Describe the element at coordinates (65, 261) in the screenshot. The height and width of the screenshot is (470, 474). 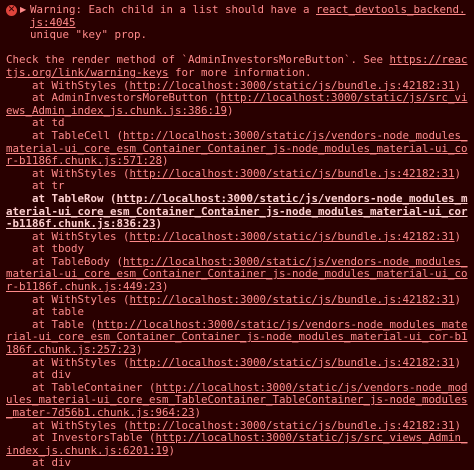
I see `stack-frame-label: at TableBody (` at that location.